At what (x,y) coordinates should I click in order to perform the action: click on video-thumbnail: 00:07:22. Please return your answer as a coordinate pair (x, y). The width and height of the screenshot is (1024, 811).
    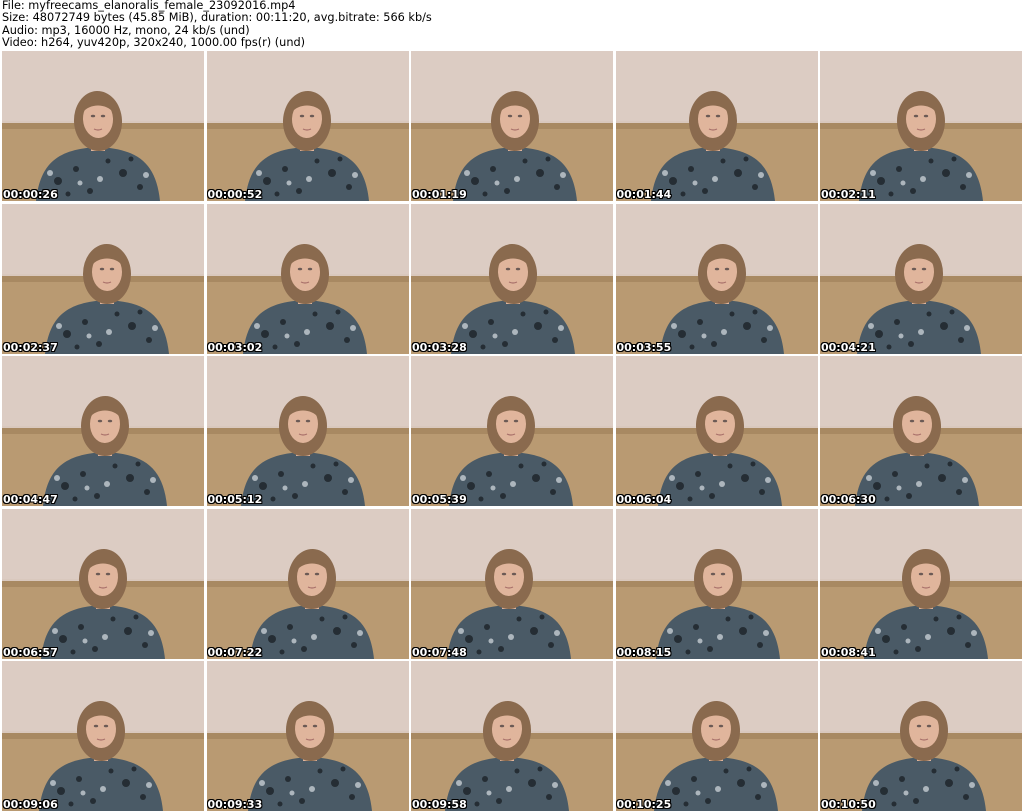
    Looking at the image, I should click on (307, 583).